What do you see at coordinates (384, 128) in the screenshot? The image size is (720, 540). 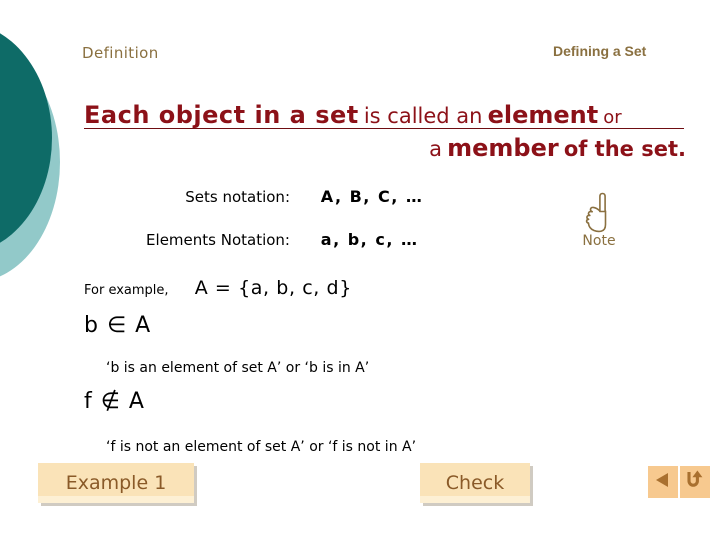 I see `statement-rule-line` at bounding box center [384, 128].